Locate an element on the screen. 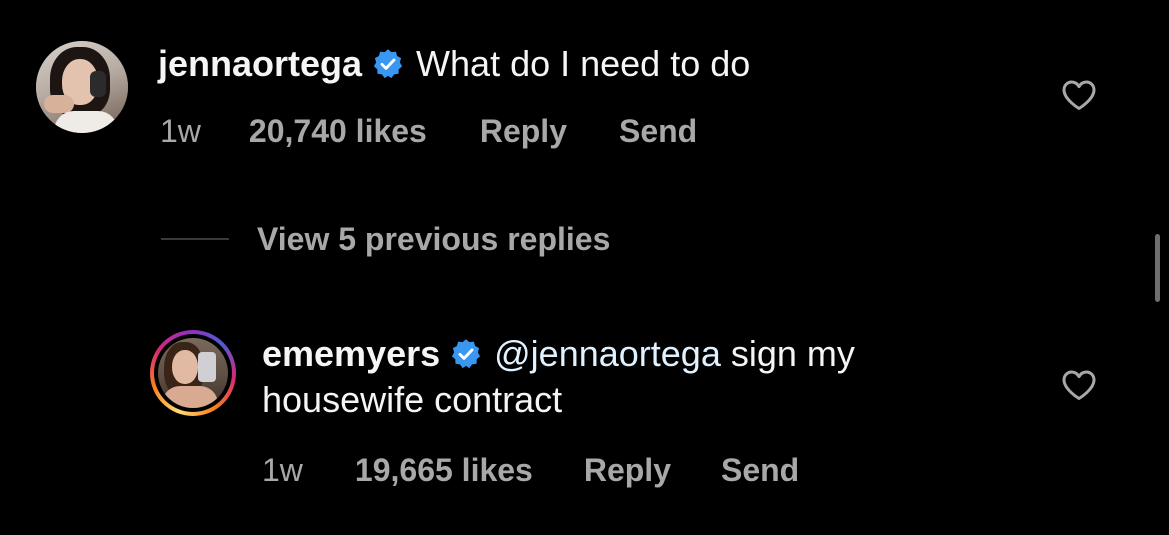 This screenshot has height=535, width=1169. scrollbar-thumb is located at coordinates (1157, 268).